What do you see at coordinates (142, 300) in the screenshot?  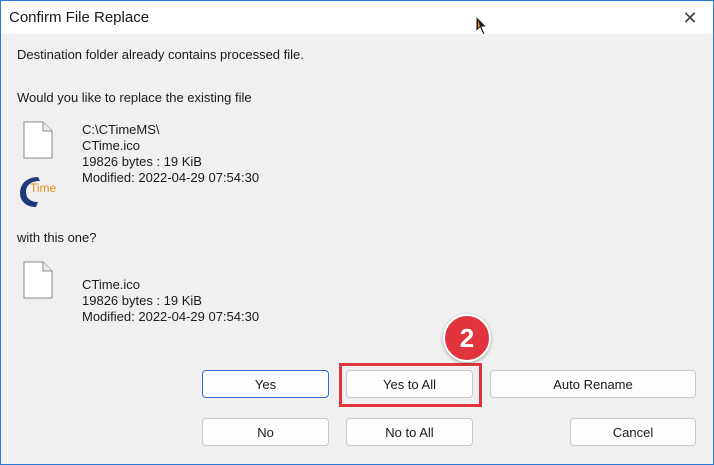 I see `new-file-size: 19826 bytes : 19 KiB` at bounding box center [142, 300].